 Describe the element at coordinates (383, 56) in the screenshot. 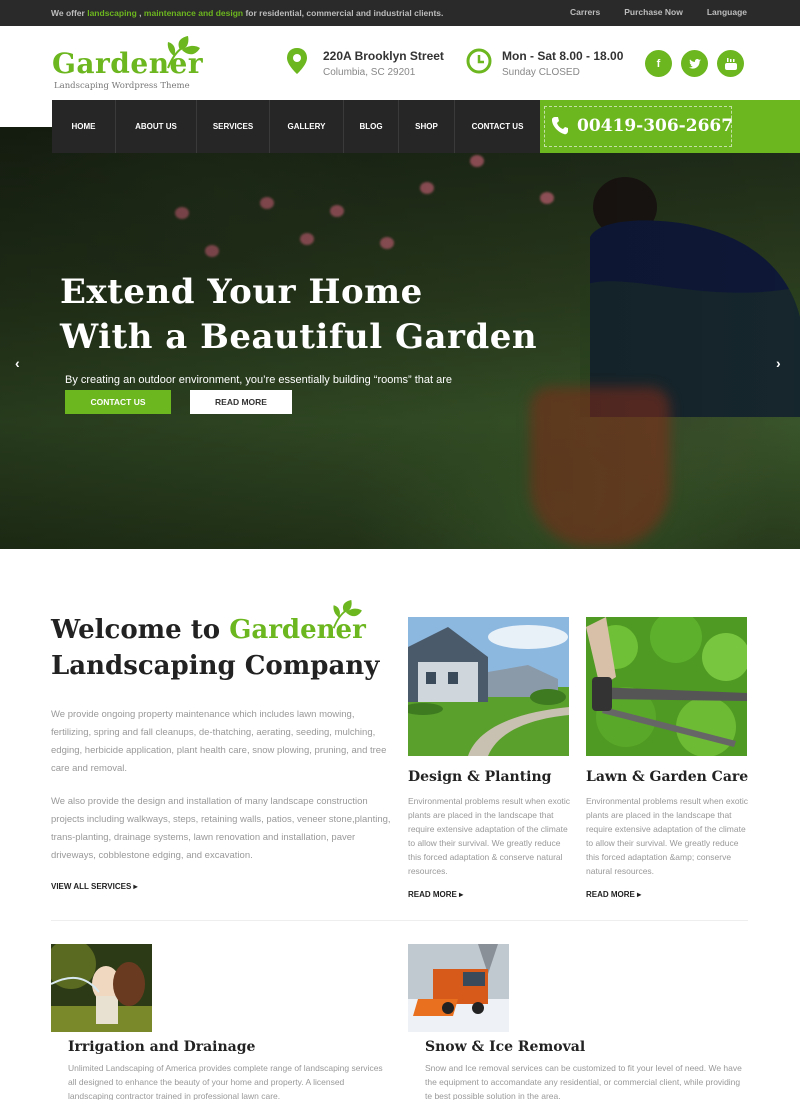

I see `address-line1: 220A Brooklyn Street` at that location.